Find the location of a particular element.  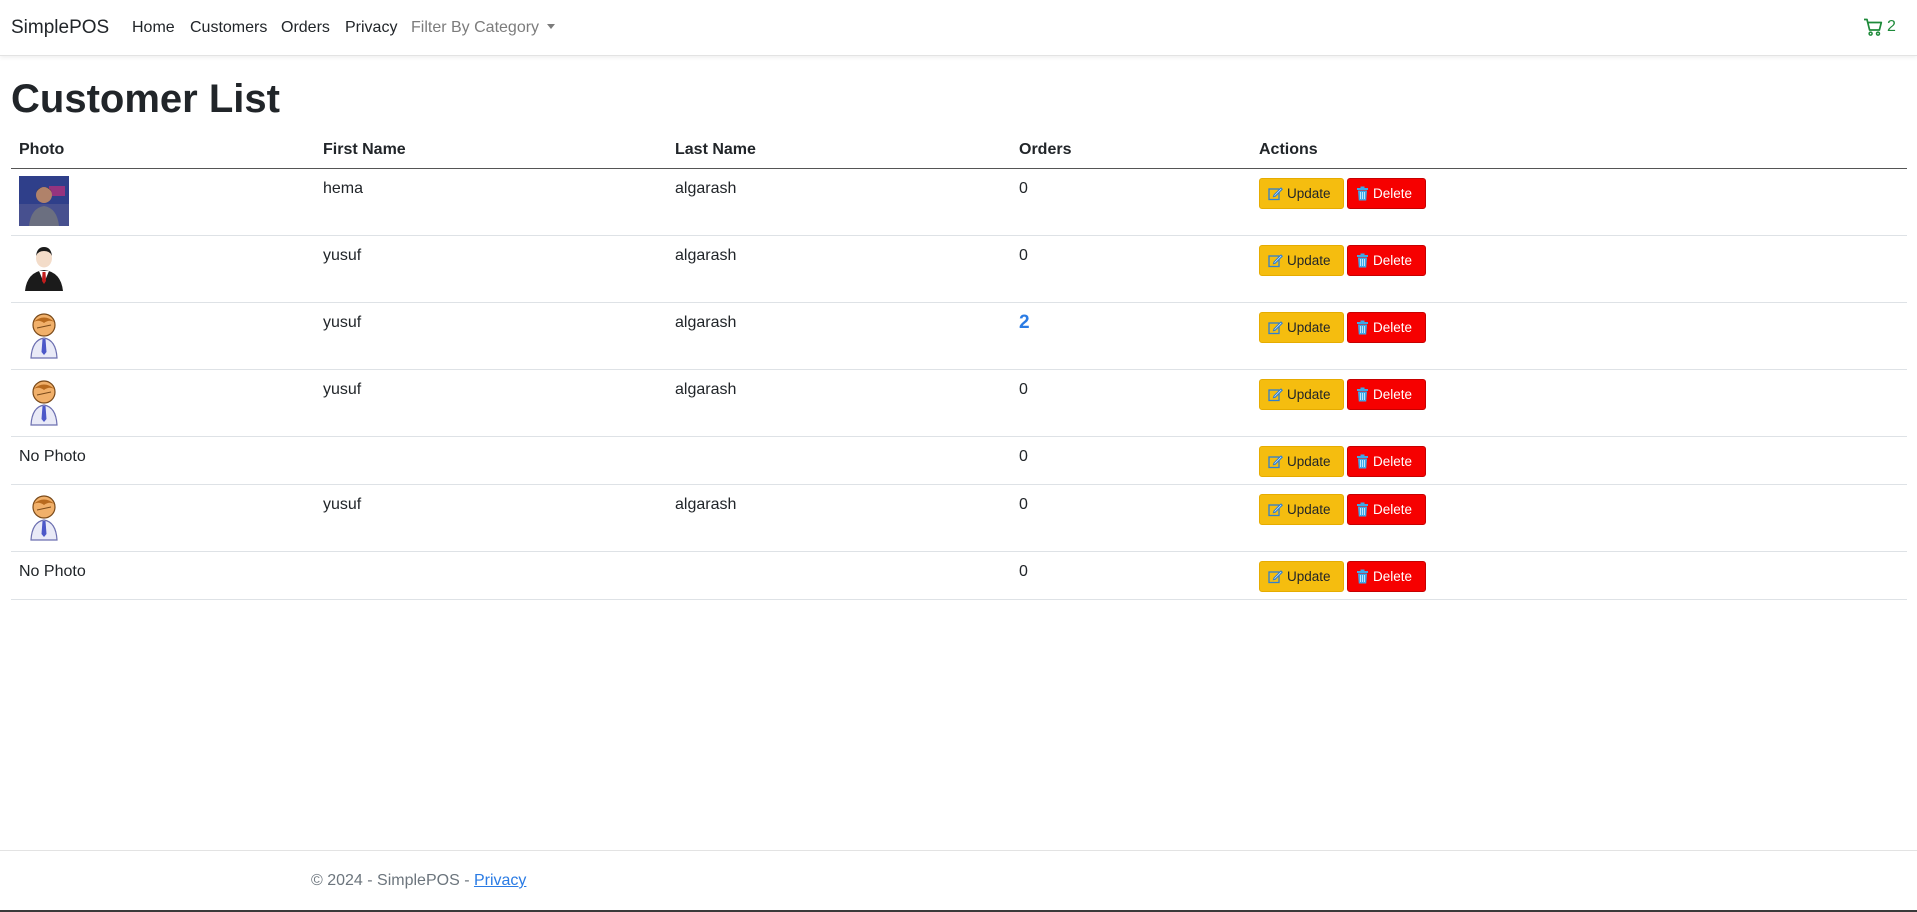

businessman-avatar-icon is located at coordinates (44, 268).